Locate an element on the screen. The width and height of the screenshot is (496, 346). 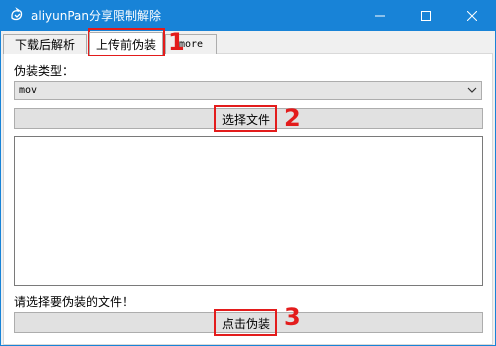
minimize-button is located at coordinates (380, 16).